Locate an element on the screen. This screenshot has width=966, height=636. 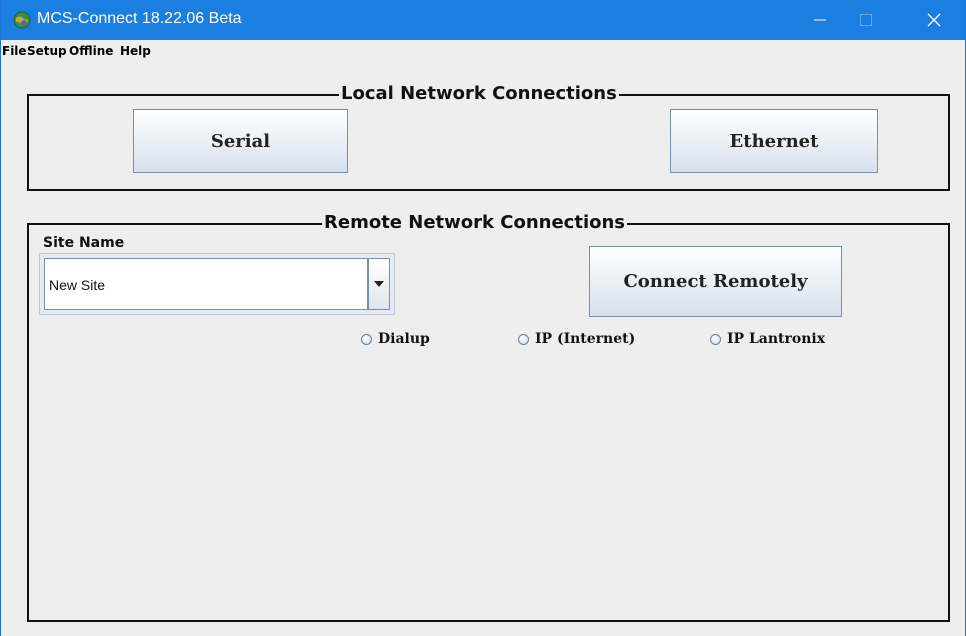
close-button is located at coordinates (934, 20).